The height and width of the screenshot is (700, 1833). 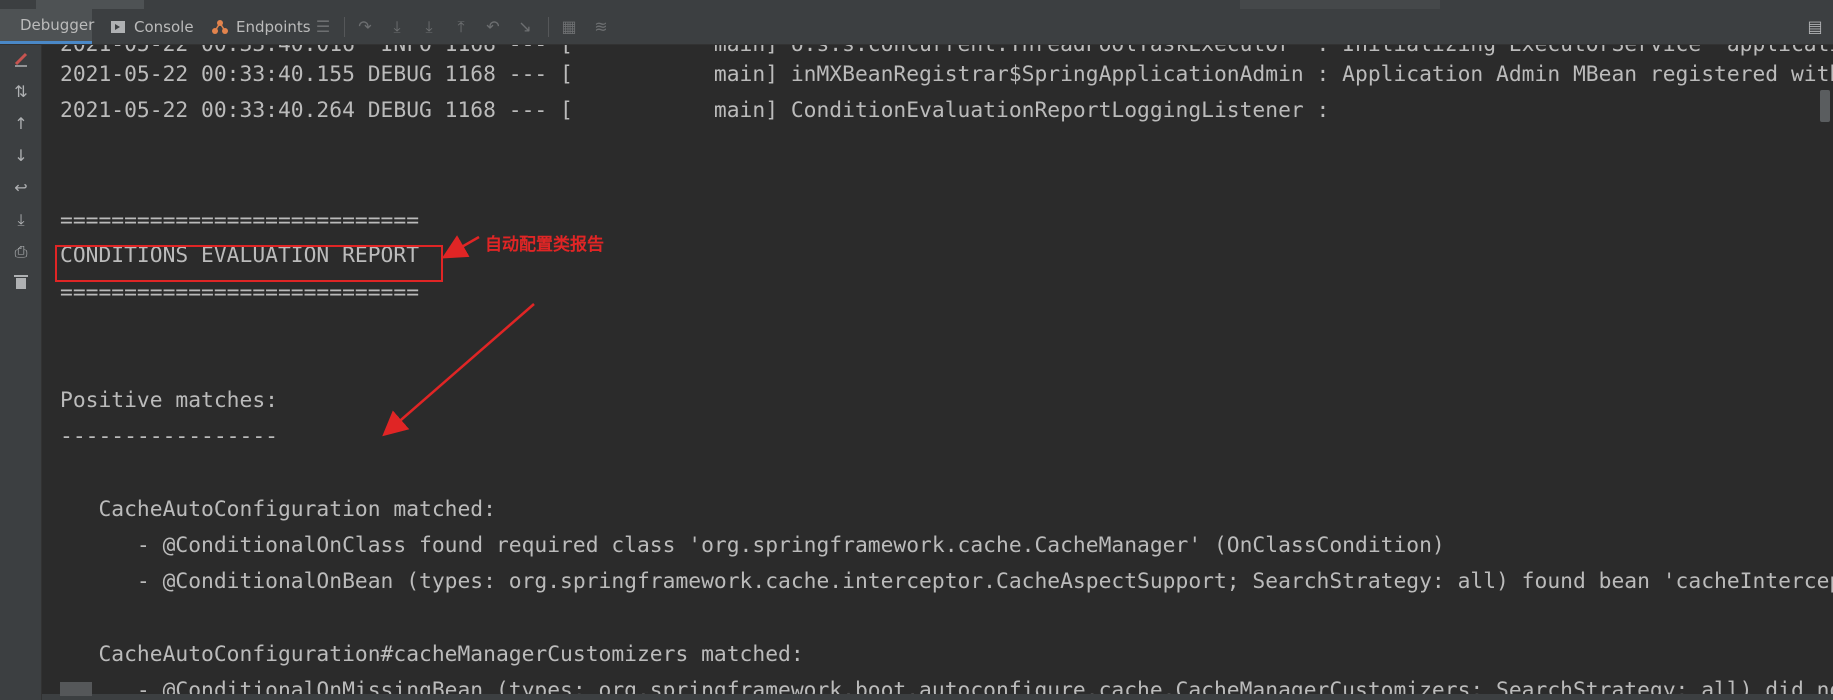 I want to click on editor-tab-hint-right, so click(x=1340, y=4).